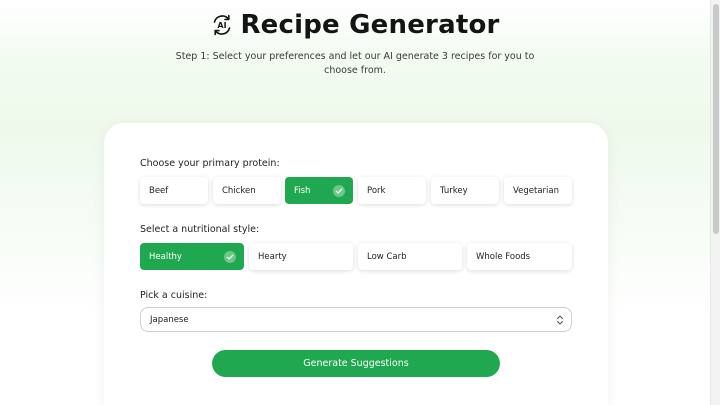 The image size is (720, 405). Describe the element at coordinates (239, 190) in the screenshot. I see `option-label: Chicken` at that location.